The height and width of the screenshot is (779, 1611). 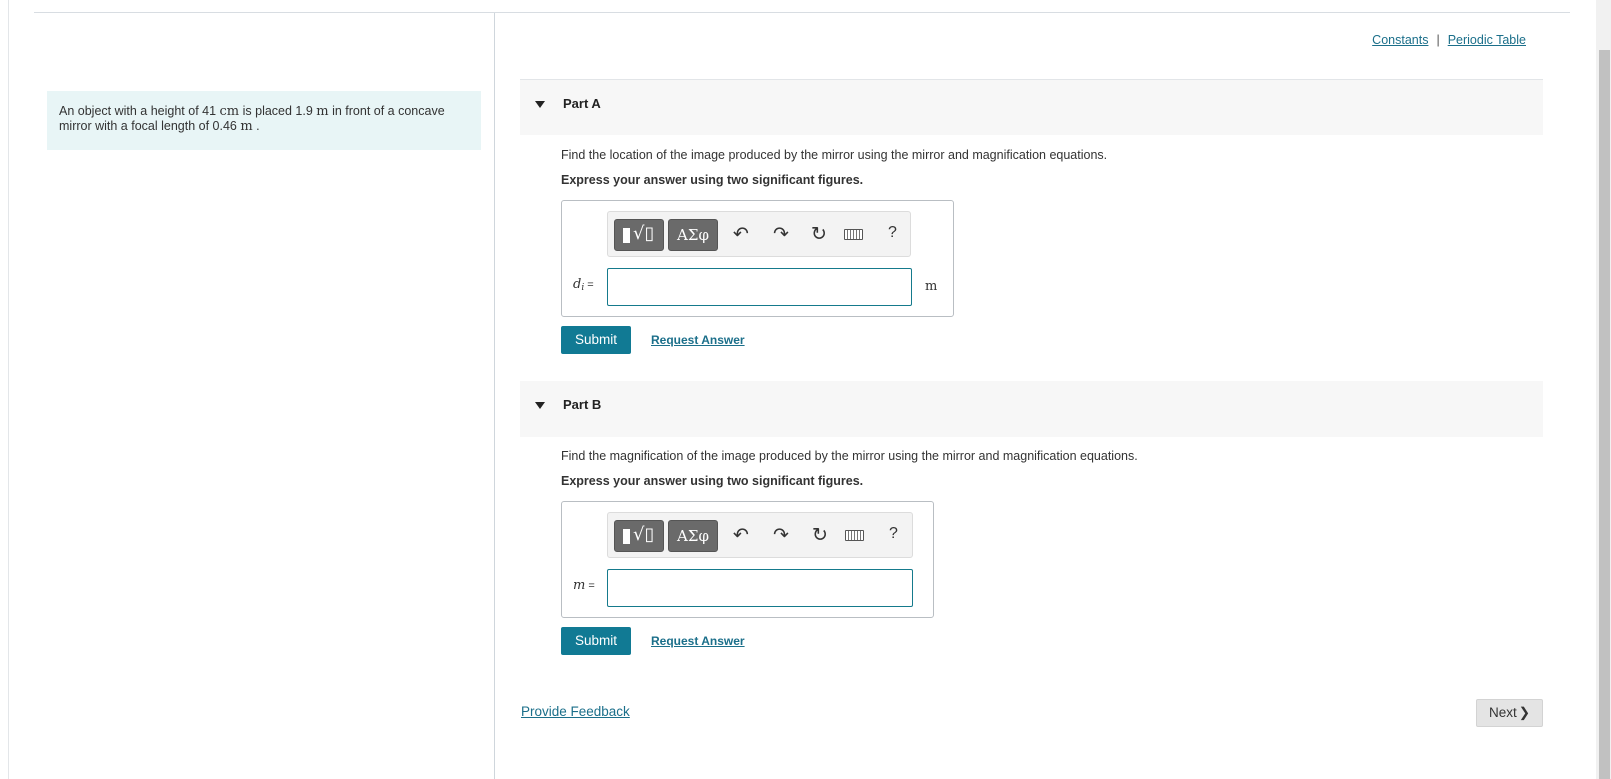 What do you see at coordinates (1400, 40) in the screenshot?
I see `constants-link: Constants` at bounding box center [1400, 40].